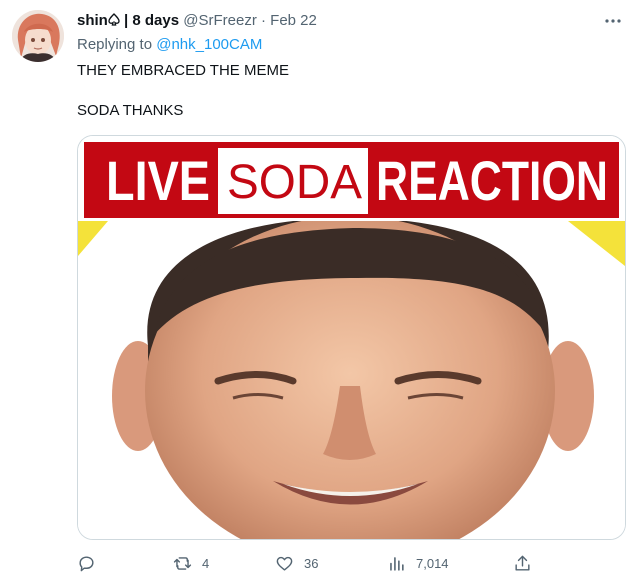 The image size is (640, 580). I want to click on action-bar: 4 36 7,014, so click(350, 563).